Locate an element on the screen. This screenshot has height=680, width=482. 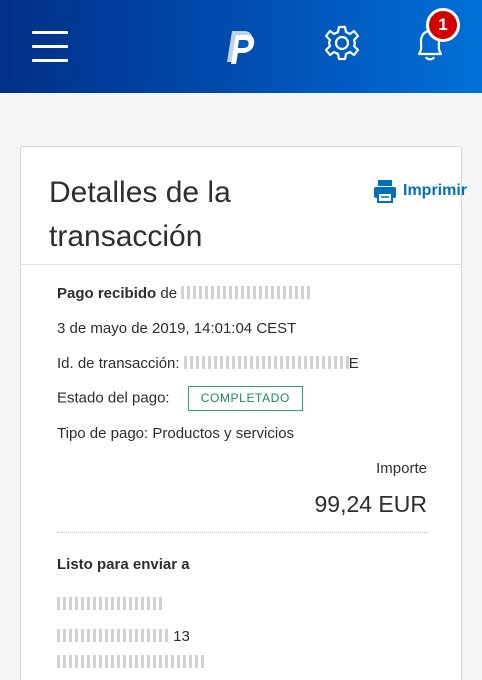
print-button: Imprimir is located at coordinates (419, 191).